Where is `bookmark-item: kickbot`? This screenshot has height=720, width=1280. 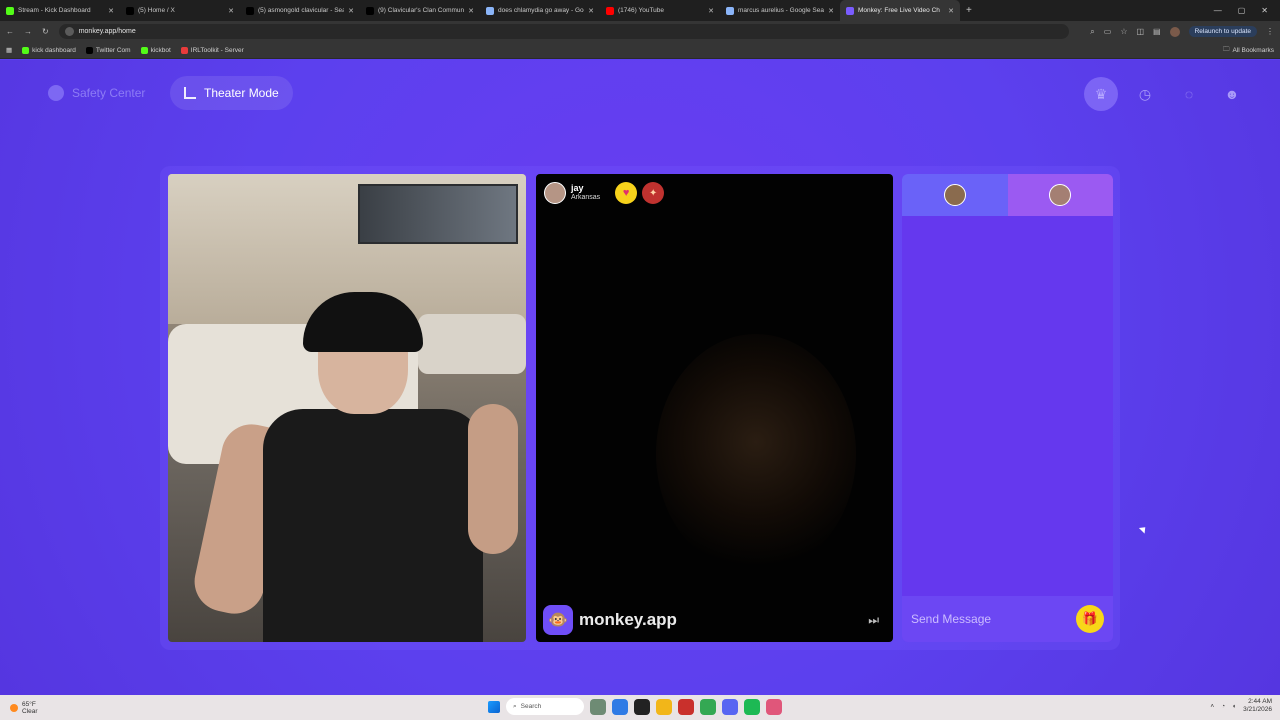 bookmark-item: kickbot is located at coordinates (155, 50).